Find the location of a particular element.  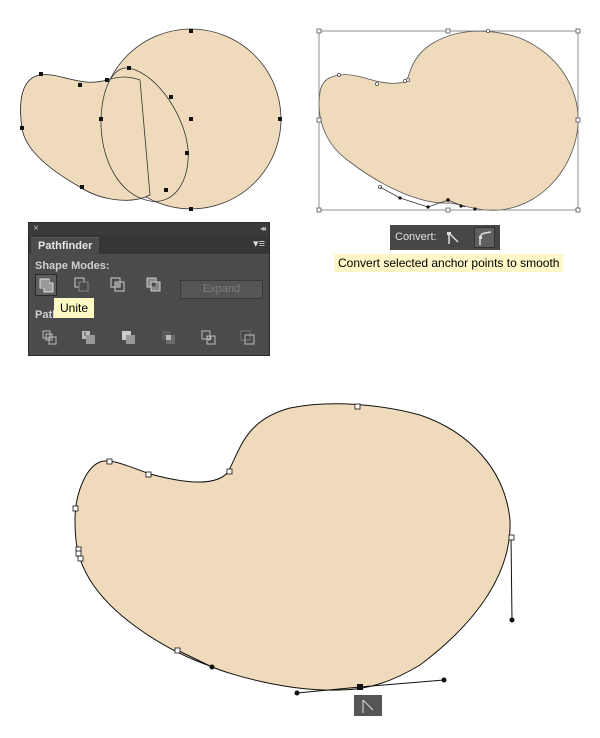

united-shape is located at coordinates (448, 120).